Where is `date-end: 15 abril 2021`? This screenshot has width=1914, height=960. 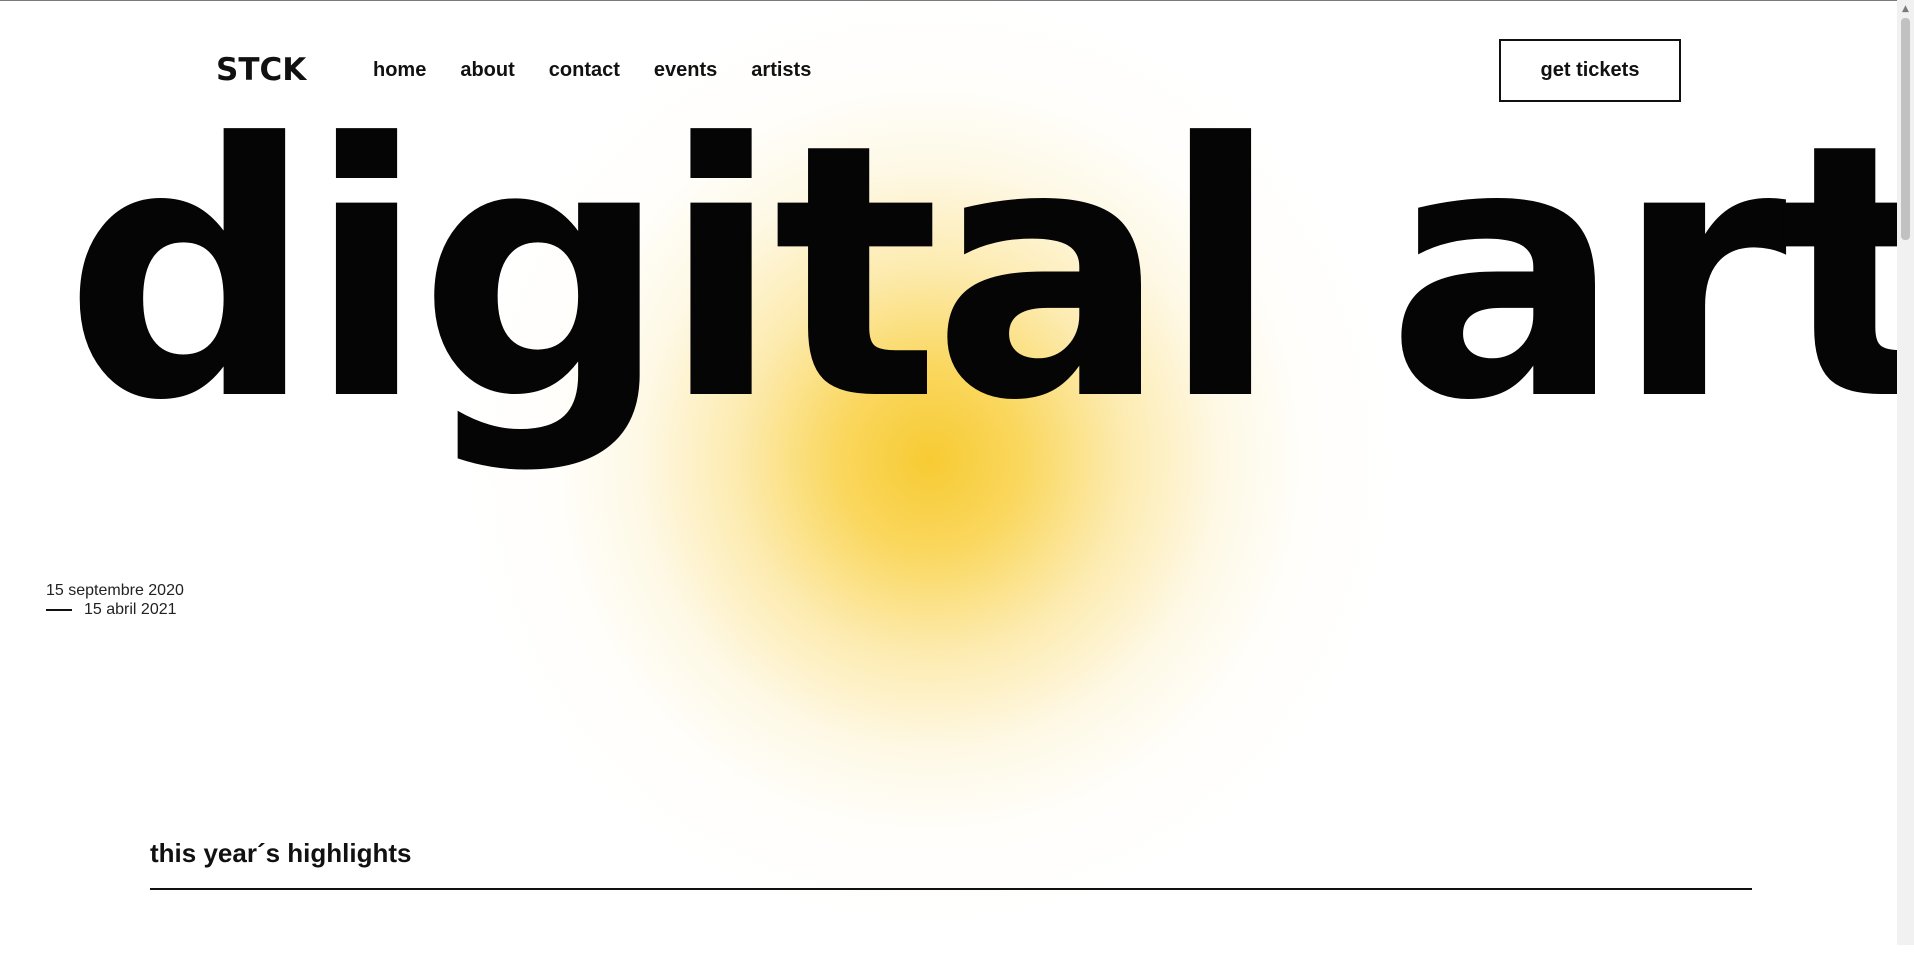 date-end: 15 abril 2021 is located at coordinates (130, 609).